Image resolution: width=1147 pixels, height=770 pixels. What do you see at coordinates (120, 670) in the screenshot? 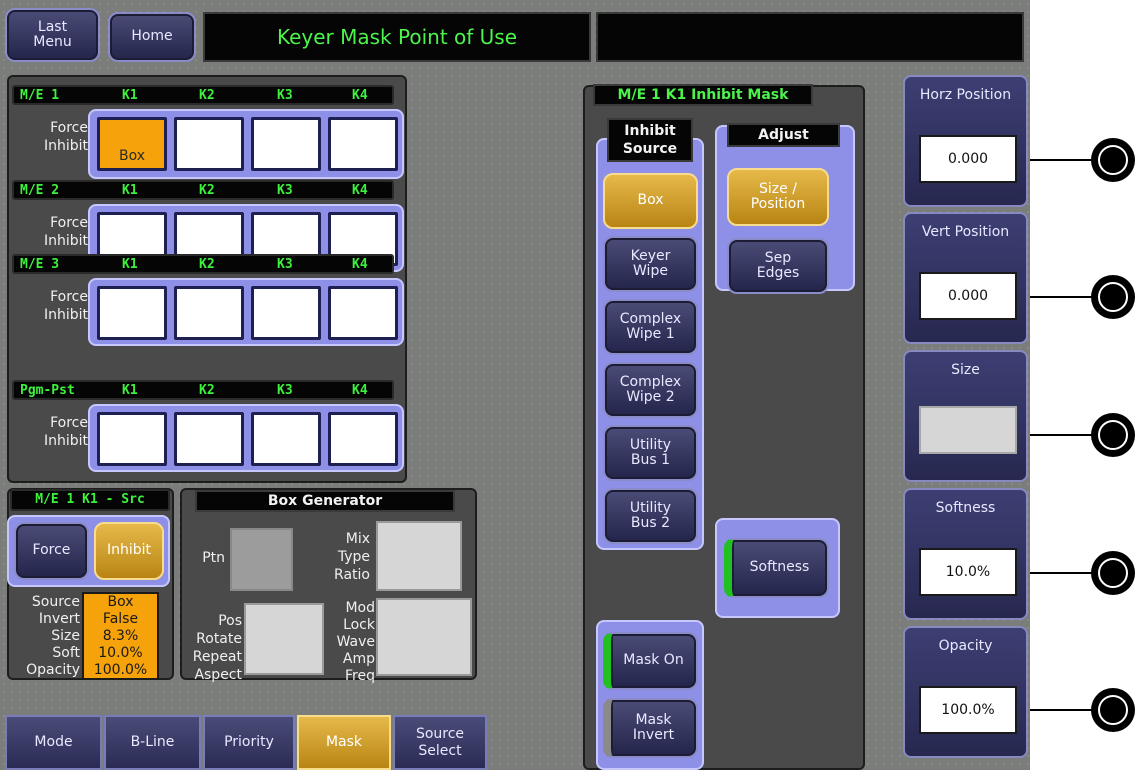
I see `src-value-opacity: 100.0%` at bounding box center [120, 670].